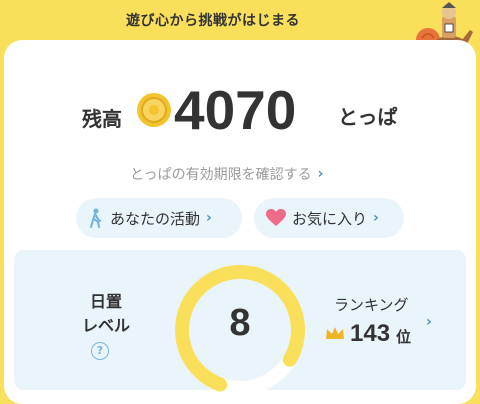 Image resolution: width=480 pixels, height=404 pixels. Describe the element at coordinates (154, 110) in the screenshot. I see `coin-icon` at that location.